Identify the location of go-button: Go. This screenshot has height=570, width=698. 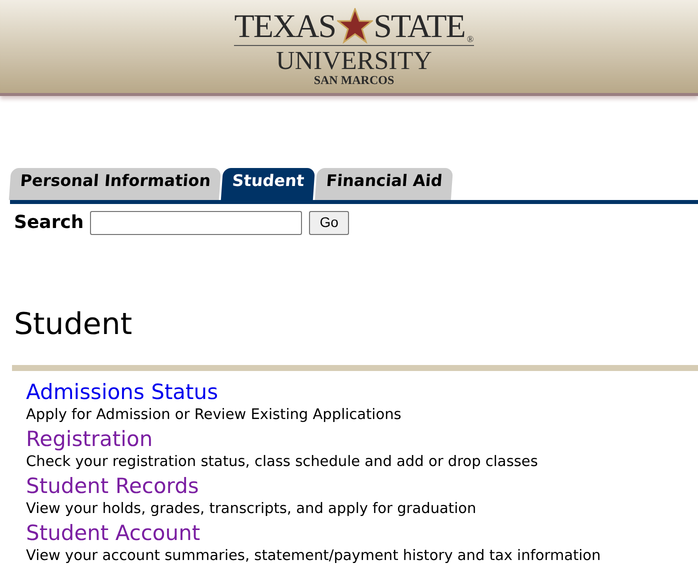
(329, 222).